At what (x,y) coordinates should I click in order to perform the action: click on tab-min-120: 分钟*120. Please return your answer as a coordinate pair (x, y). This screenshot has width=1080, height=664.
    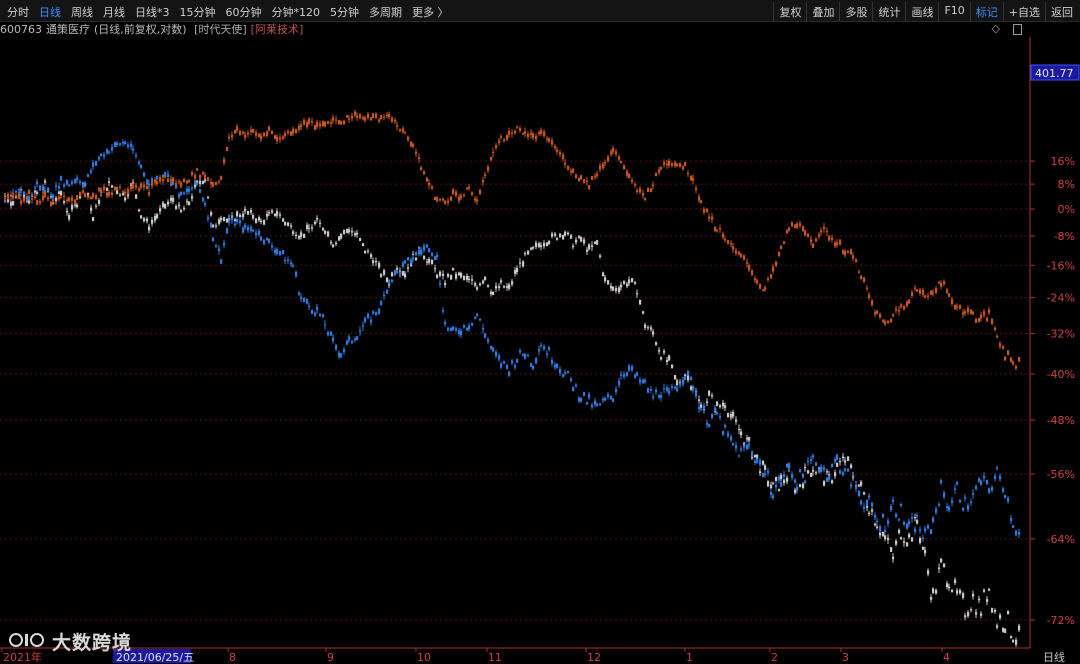
    Looking at the image, I should click on (296, 12).